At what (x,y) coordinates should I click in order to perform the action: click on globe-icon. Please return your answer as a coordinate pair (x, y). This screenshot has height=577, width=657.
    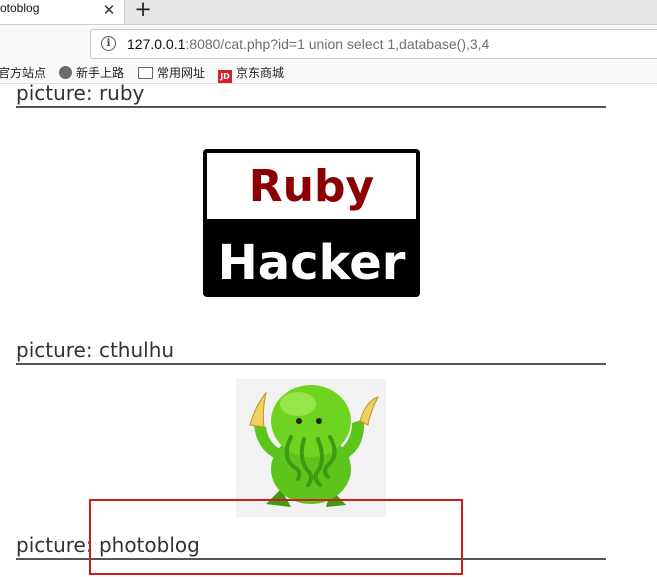
    Looking at the image, I should click on (65, 72).